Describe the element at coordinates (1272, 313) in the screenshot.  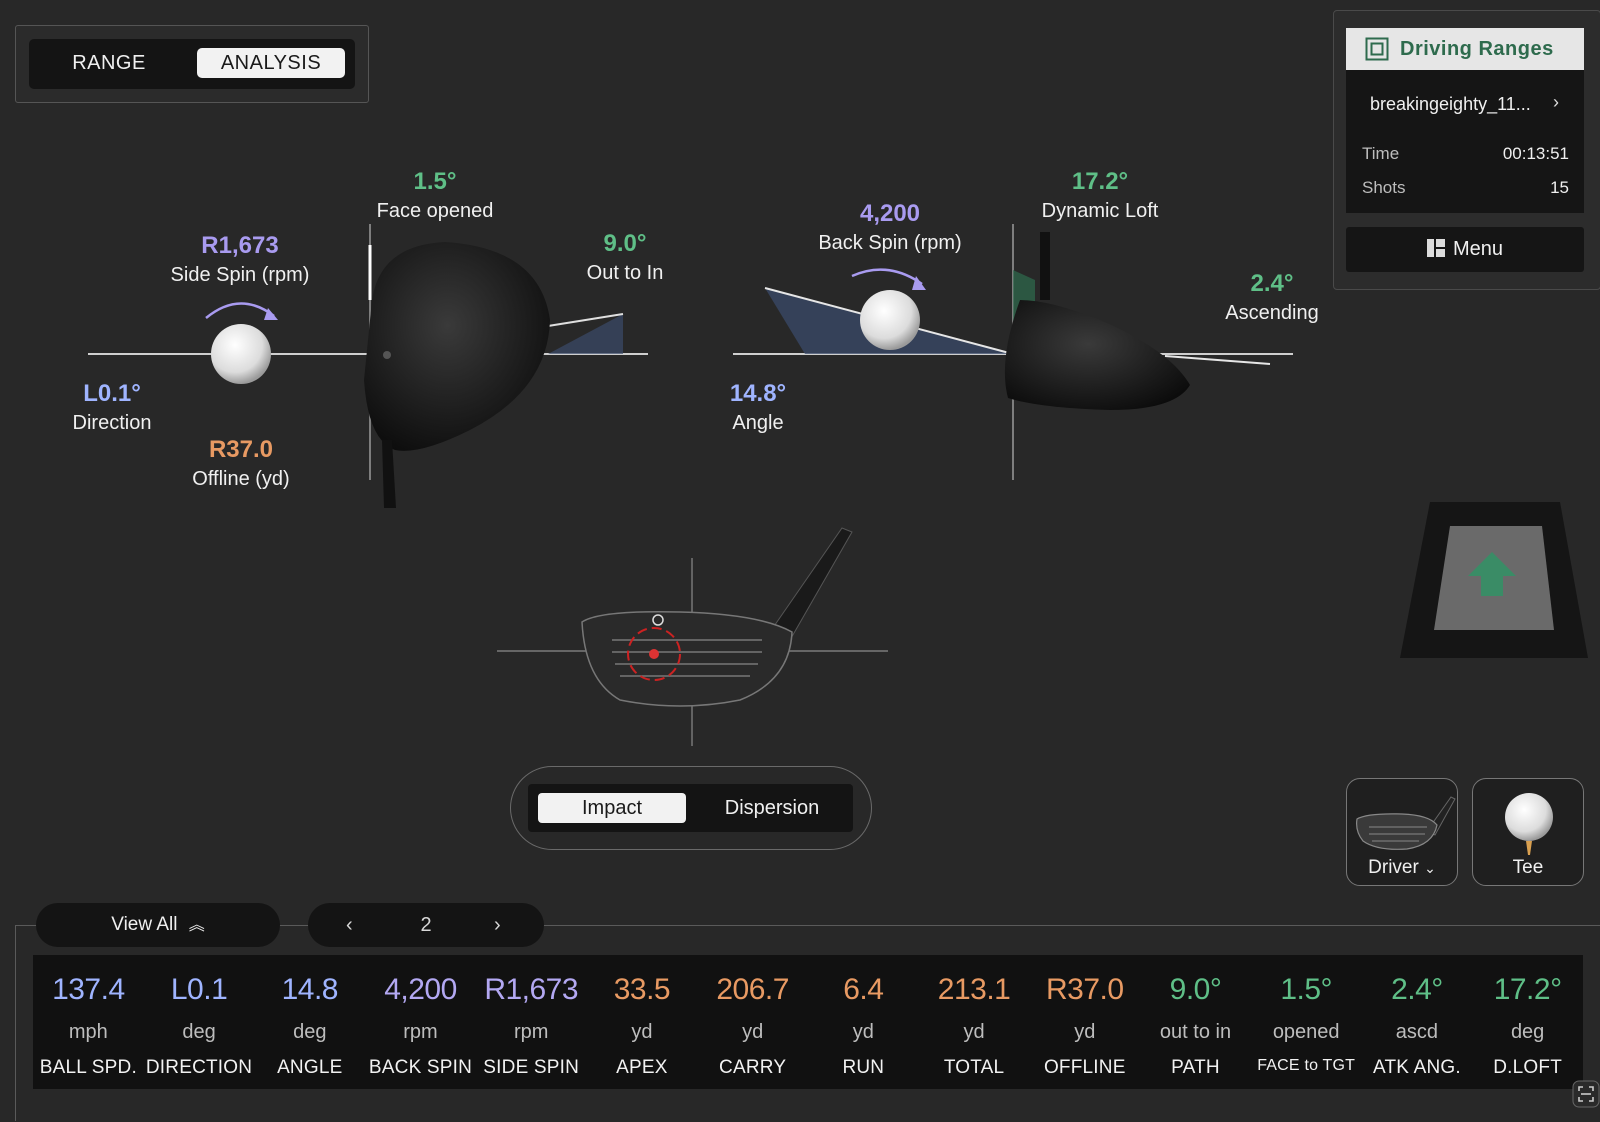
I see `attack-angle-label: Ascending` at that location.